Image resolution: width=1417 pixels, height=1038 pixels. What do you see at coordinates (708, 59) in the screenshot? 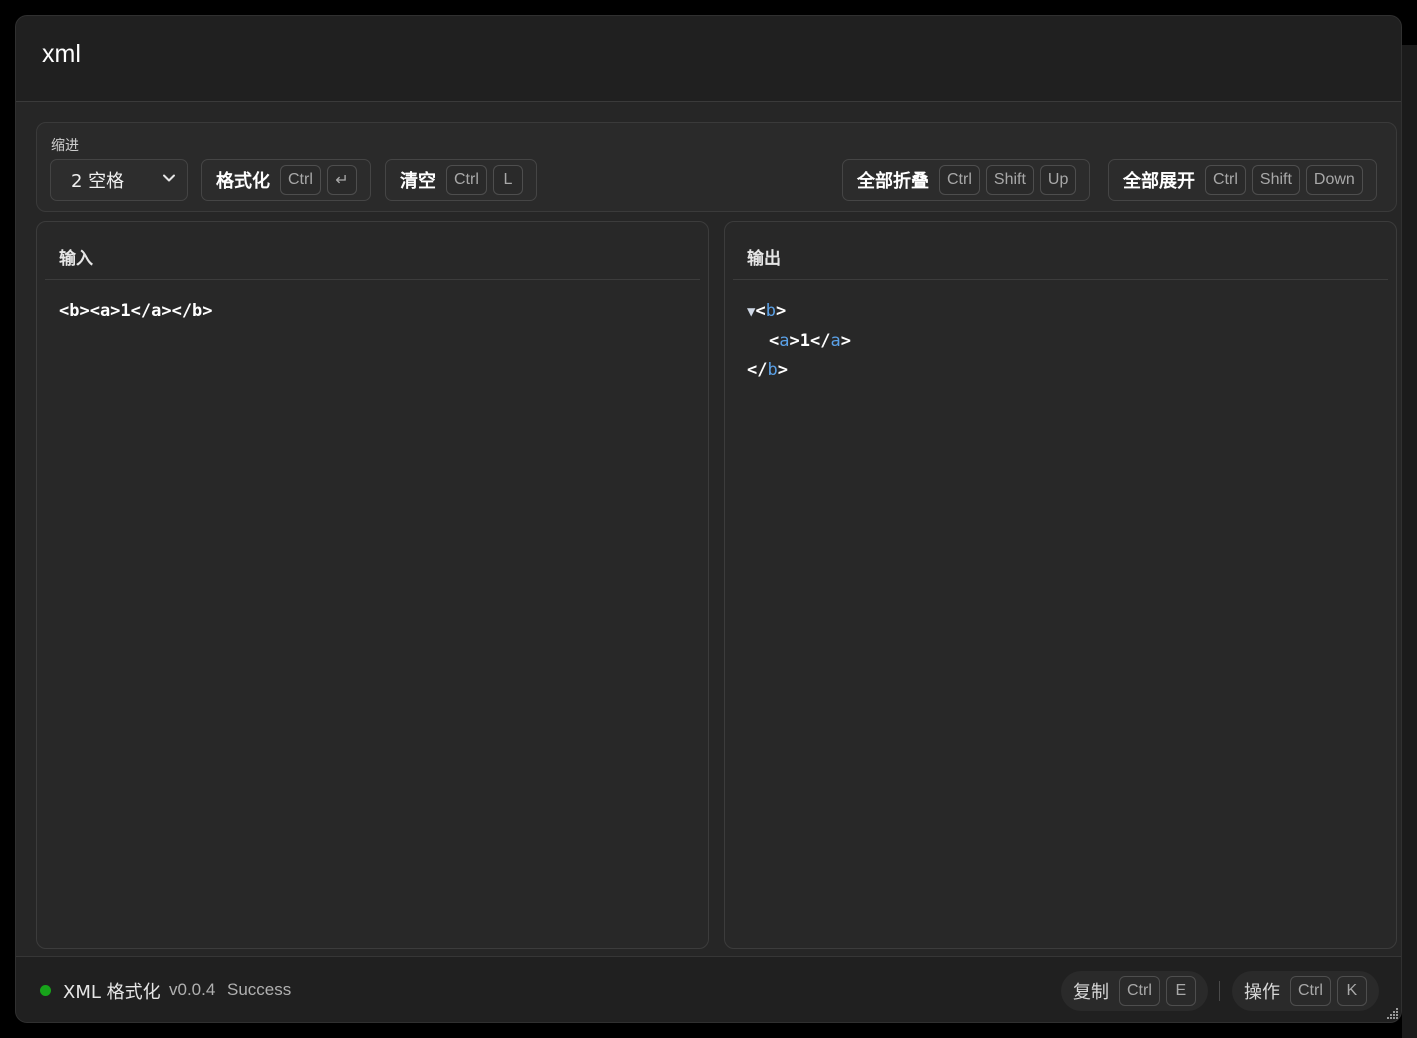
I see `title-bar: xml` at bounding box center [708, 59].